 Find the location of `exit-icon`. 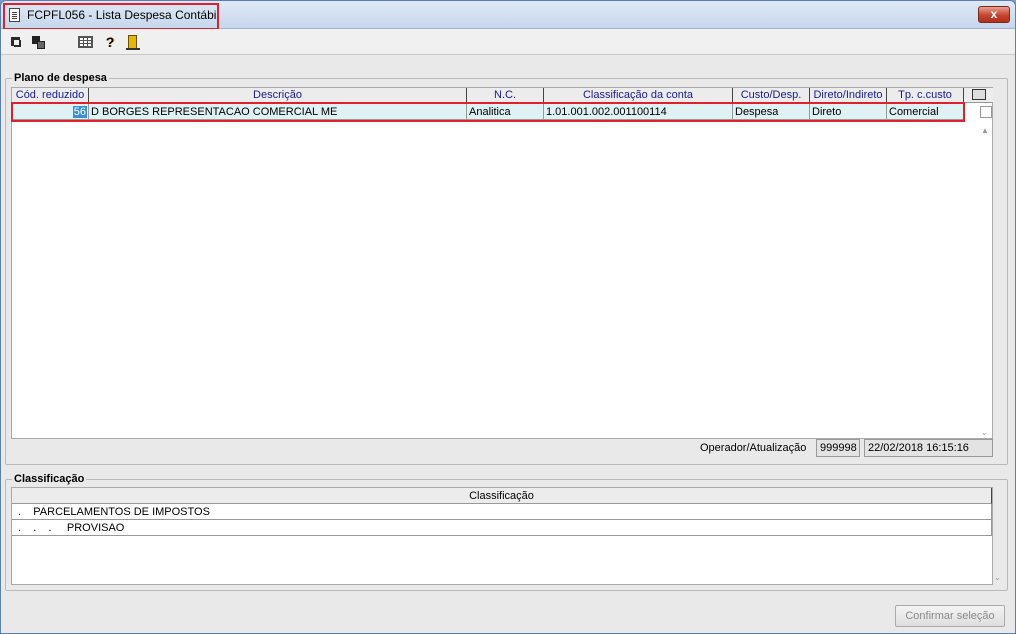

exit-icon is located at coordinates (133, 42).